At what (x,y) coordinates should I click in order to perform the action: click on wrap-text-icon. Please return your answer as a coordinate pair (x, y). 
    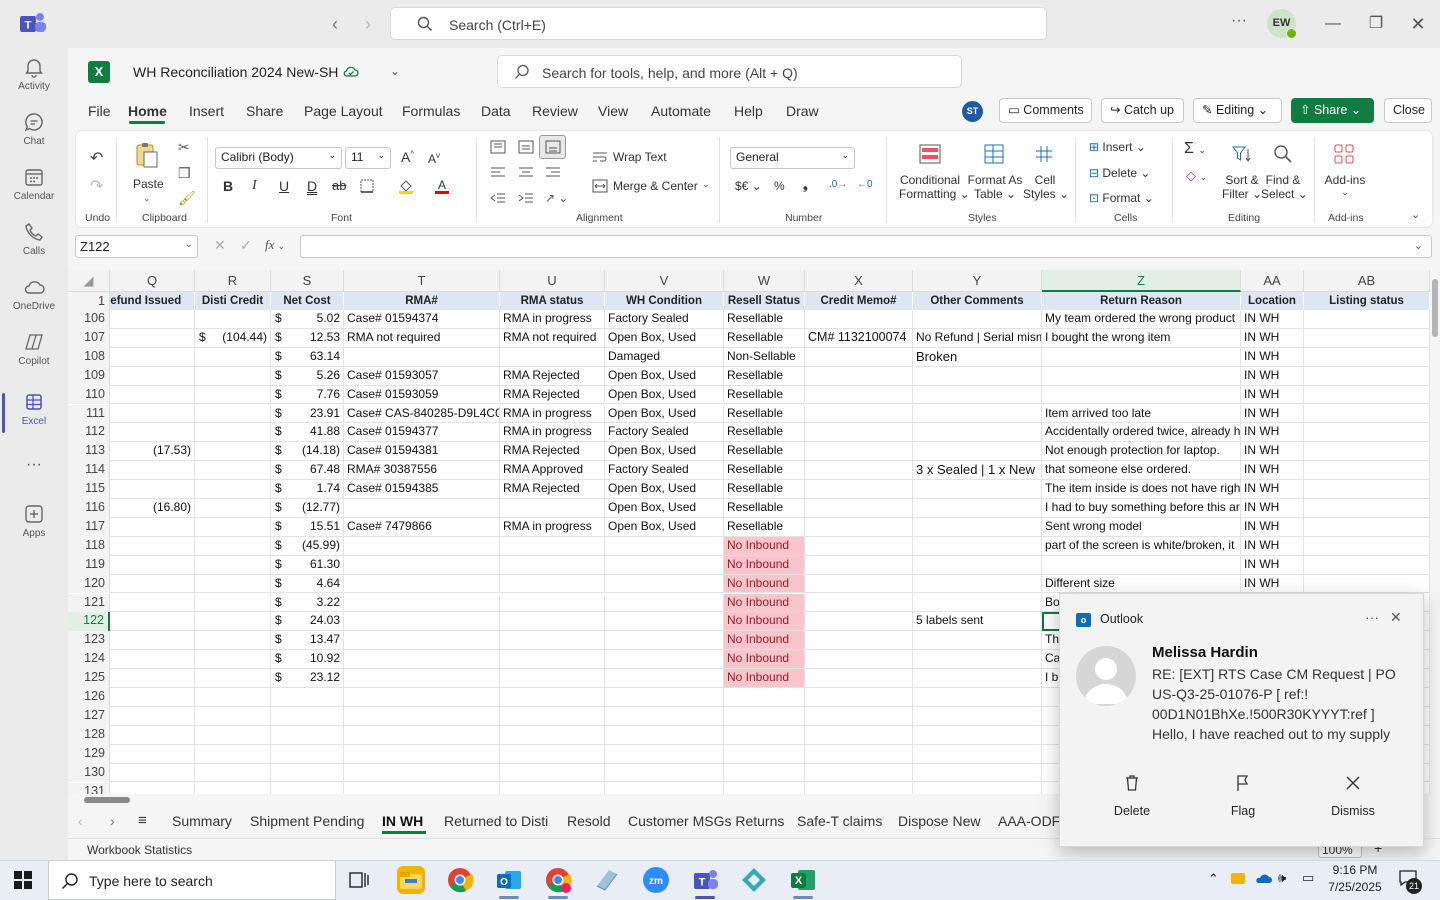
    Looking at the image, I should click on (600, 157).